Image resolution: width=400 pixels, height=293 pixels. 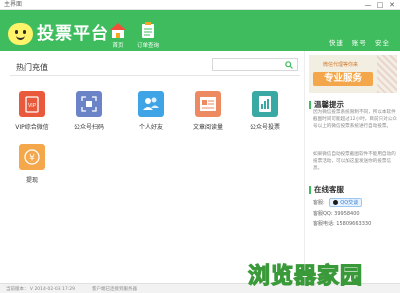 I want to click on service-row-phone: 客服电话: 15809663330, so click(x=342, y=224).